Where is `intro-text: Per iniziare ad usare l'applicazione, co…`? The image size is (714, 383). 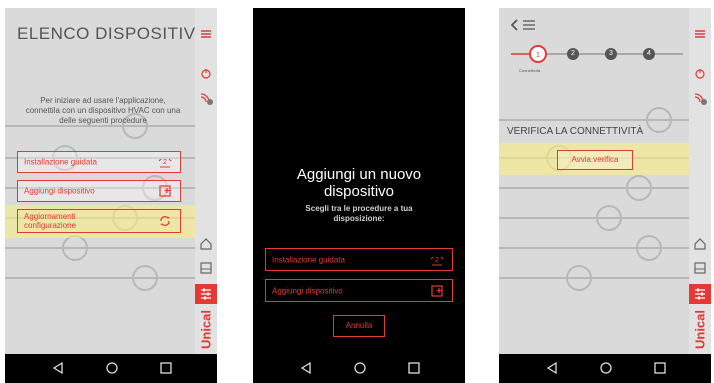
intro-text: Per iniziare ad usare l'applicazione, co… is located at coordinates (103, 110).